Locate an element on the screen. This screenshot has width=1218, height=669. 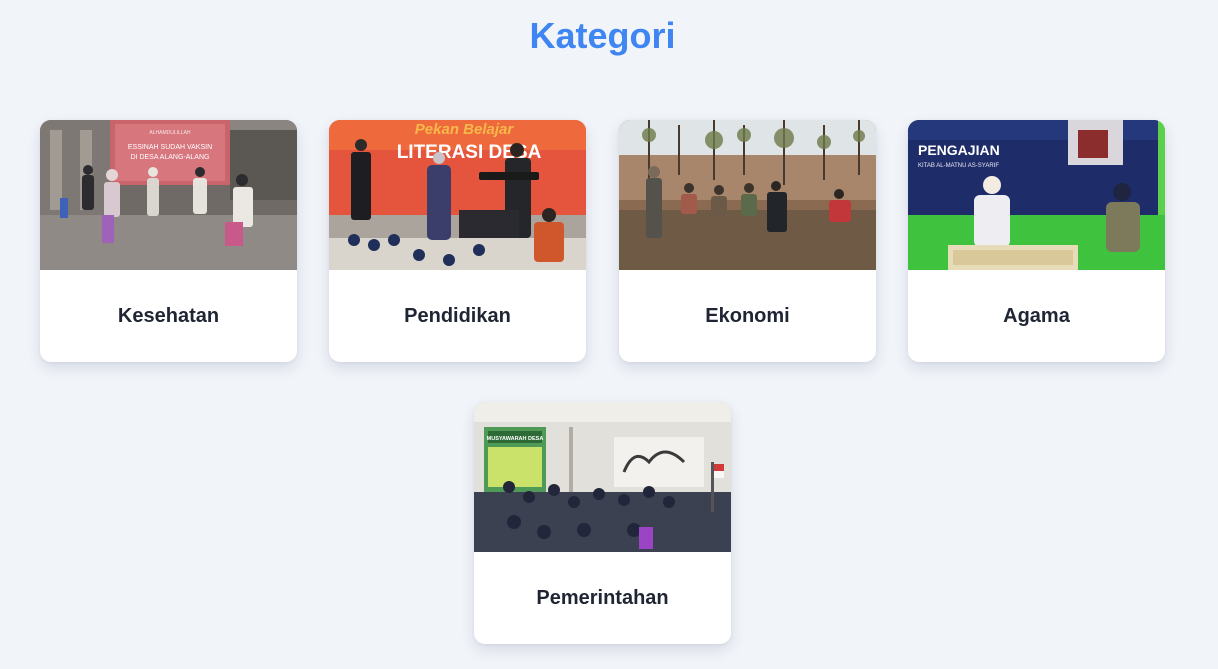
category-card-ekonomi: Ekonomi is located at coordinates (747, 241).